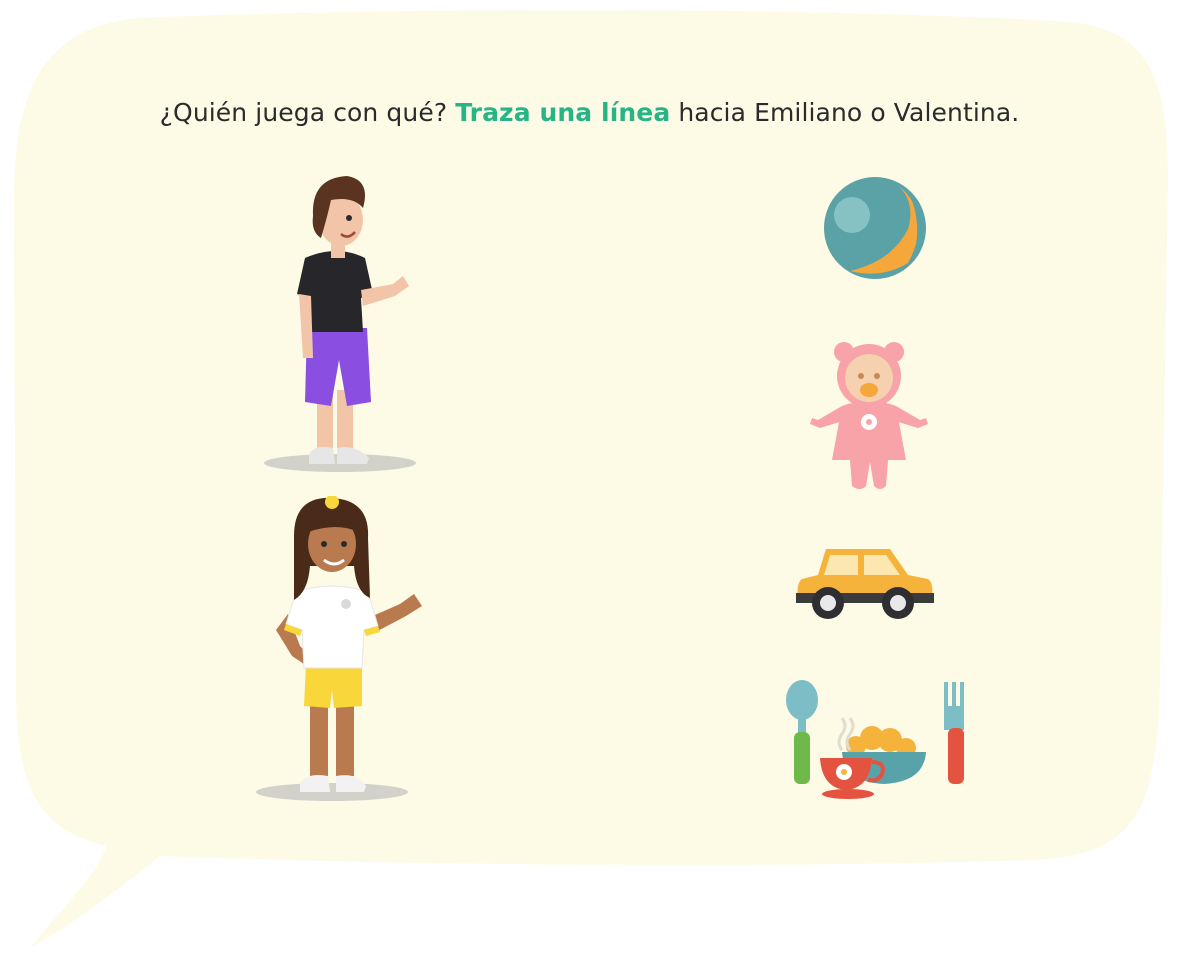  Describe the element at coordinates (303, 112) in the screenshot. I see `instruction-lead: ¿Quién juega con qué?` at that location.